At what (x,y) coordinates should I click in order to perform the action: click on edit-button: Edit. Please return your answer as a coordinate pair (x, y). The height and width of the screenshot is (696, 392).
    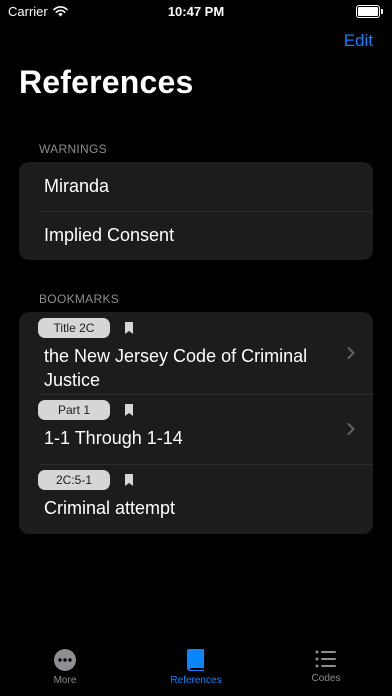
    Looking at the image, I should click on (358, 41).